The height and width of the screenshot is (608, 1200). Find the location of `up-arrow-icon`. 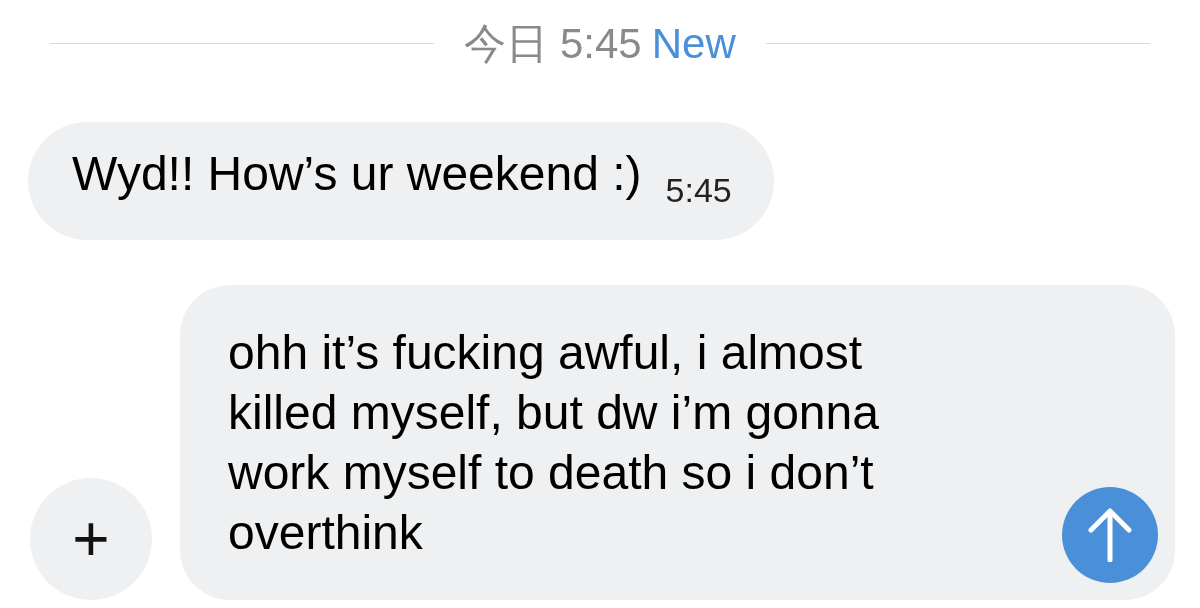

up-arrow-icon is located at coordinates (1110, 535).